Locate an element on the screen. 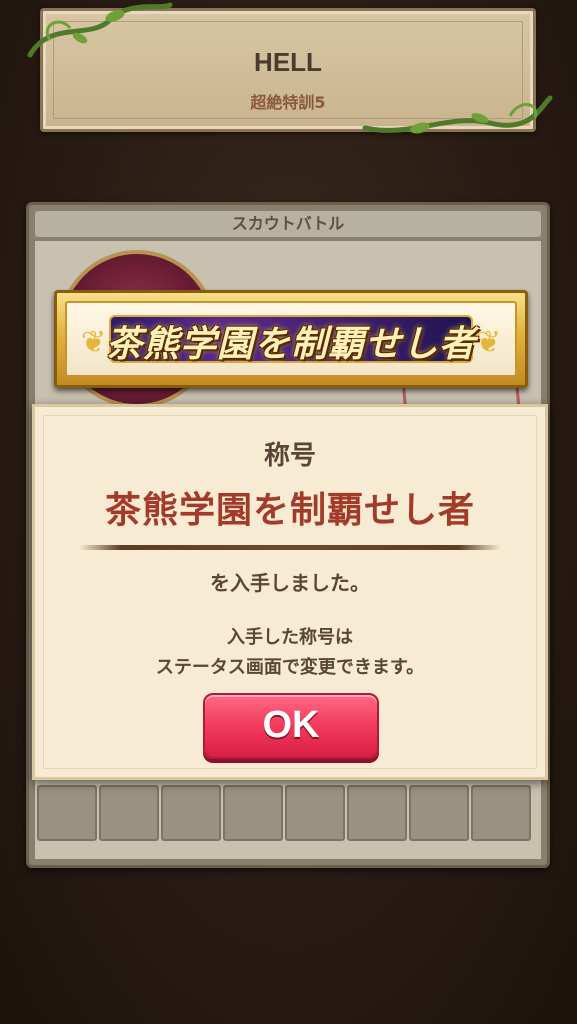  note-line-1: 入手した称号は is located at coordinates (290, 637).